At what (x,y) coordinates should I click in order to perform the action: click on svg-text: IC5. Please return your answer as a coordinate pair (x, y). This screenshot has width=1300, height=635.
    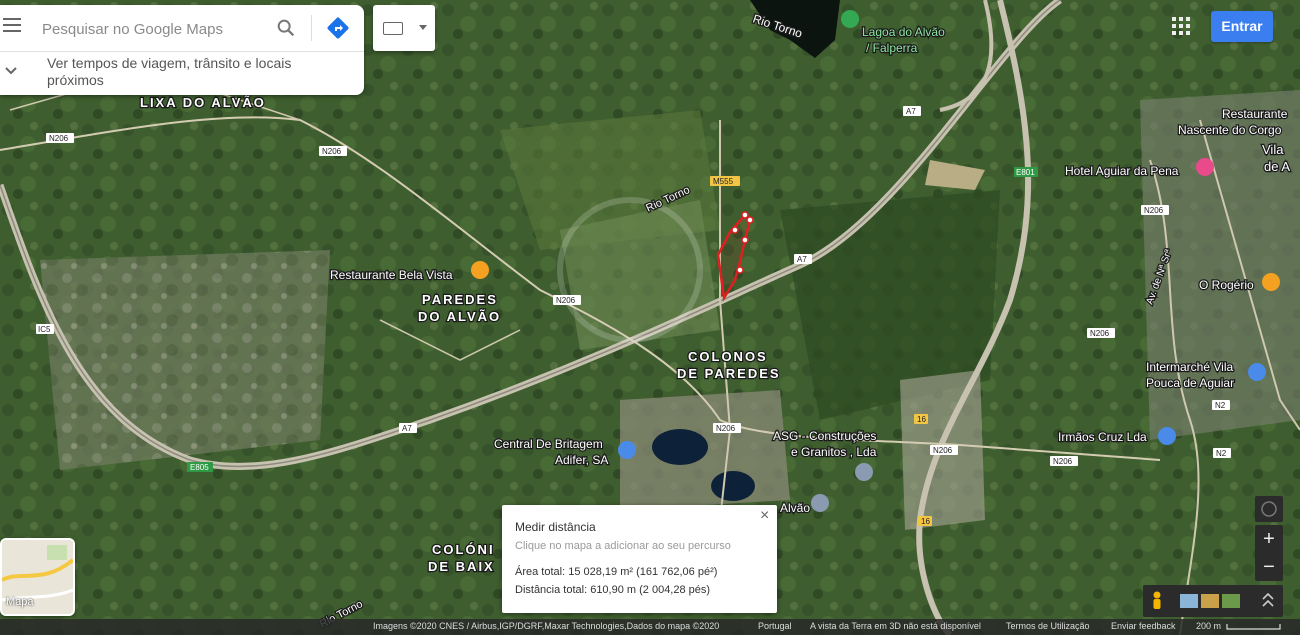
    Looking at the image, I should click on (44, 329).